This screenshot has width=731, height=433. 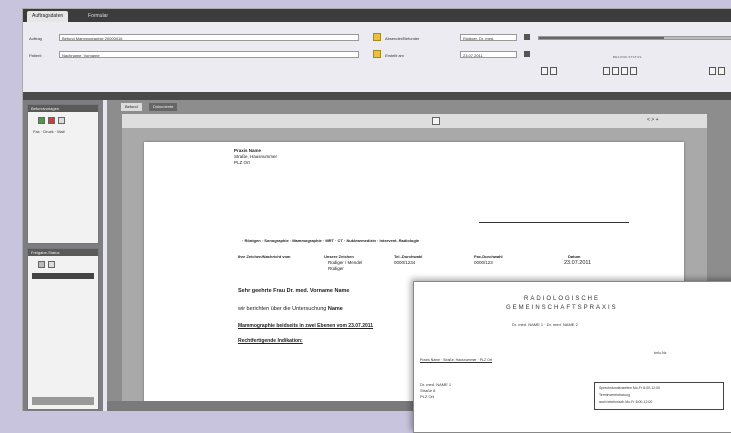 I want to click on datum-label: Erstellt am, so click(x=394, y=55).